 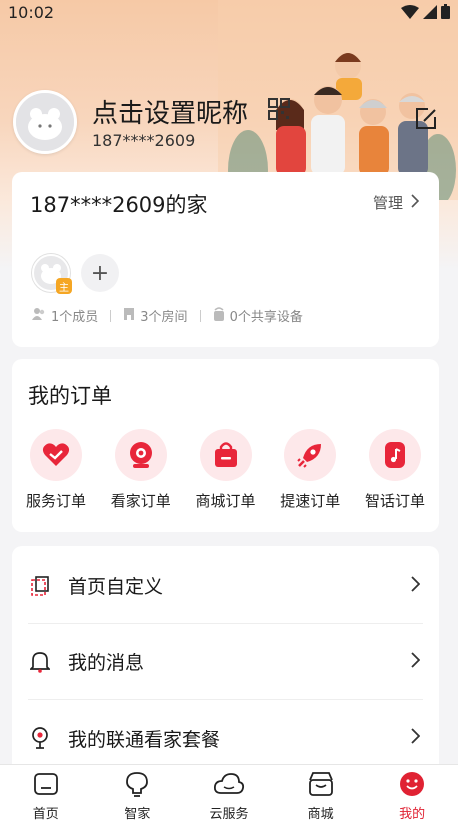 What do you see at coordinates (70, 396) in the screenshot?
I see `orders-title: 我的订单` at bounding box center [70, 396].